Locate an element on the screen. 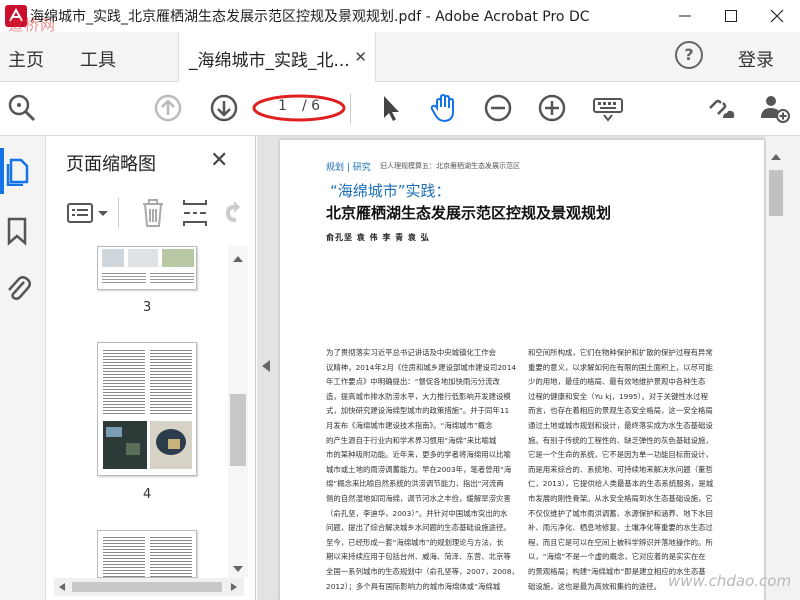 Image resolution: width=800 pixels, height=600 pixels. pdf-text-line: 而言，也存在着相应的景观生态安全格局，这一安全格局 is located at coordinates (620, 411).